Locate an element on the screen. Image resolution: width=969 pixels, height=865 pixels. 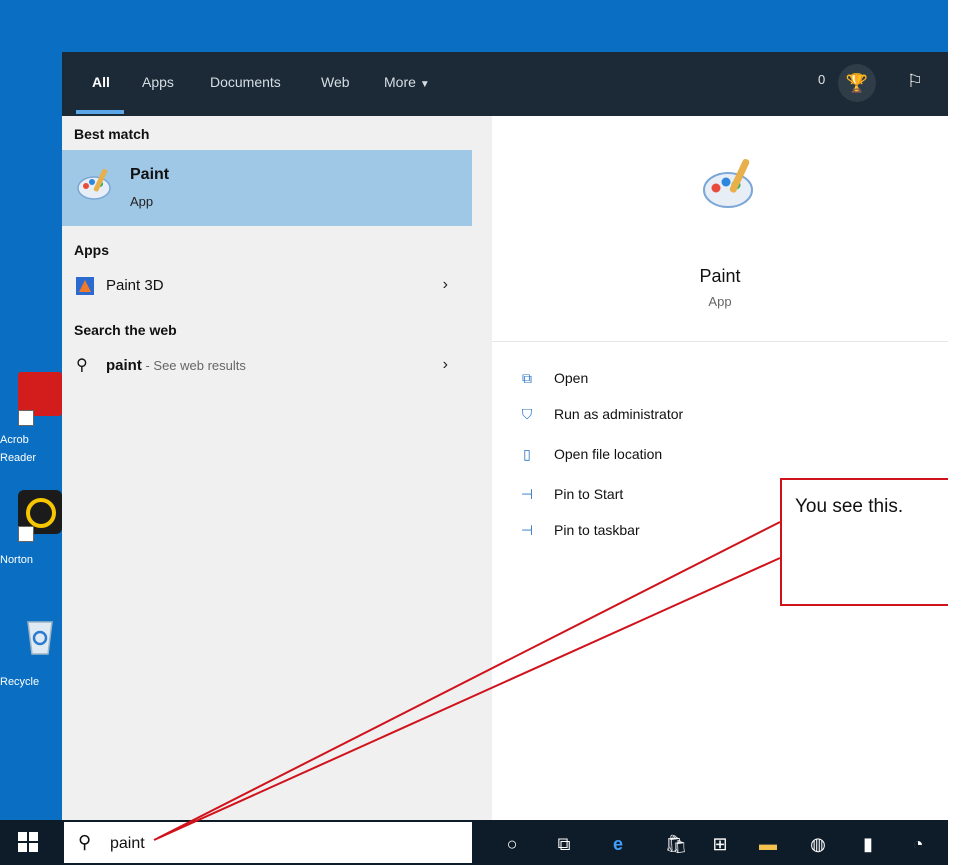
rewards-points: 0 is located at coordinates (822, 79).